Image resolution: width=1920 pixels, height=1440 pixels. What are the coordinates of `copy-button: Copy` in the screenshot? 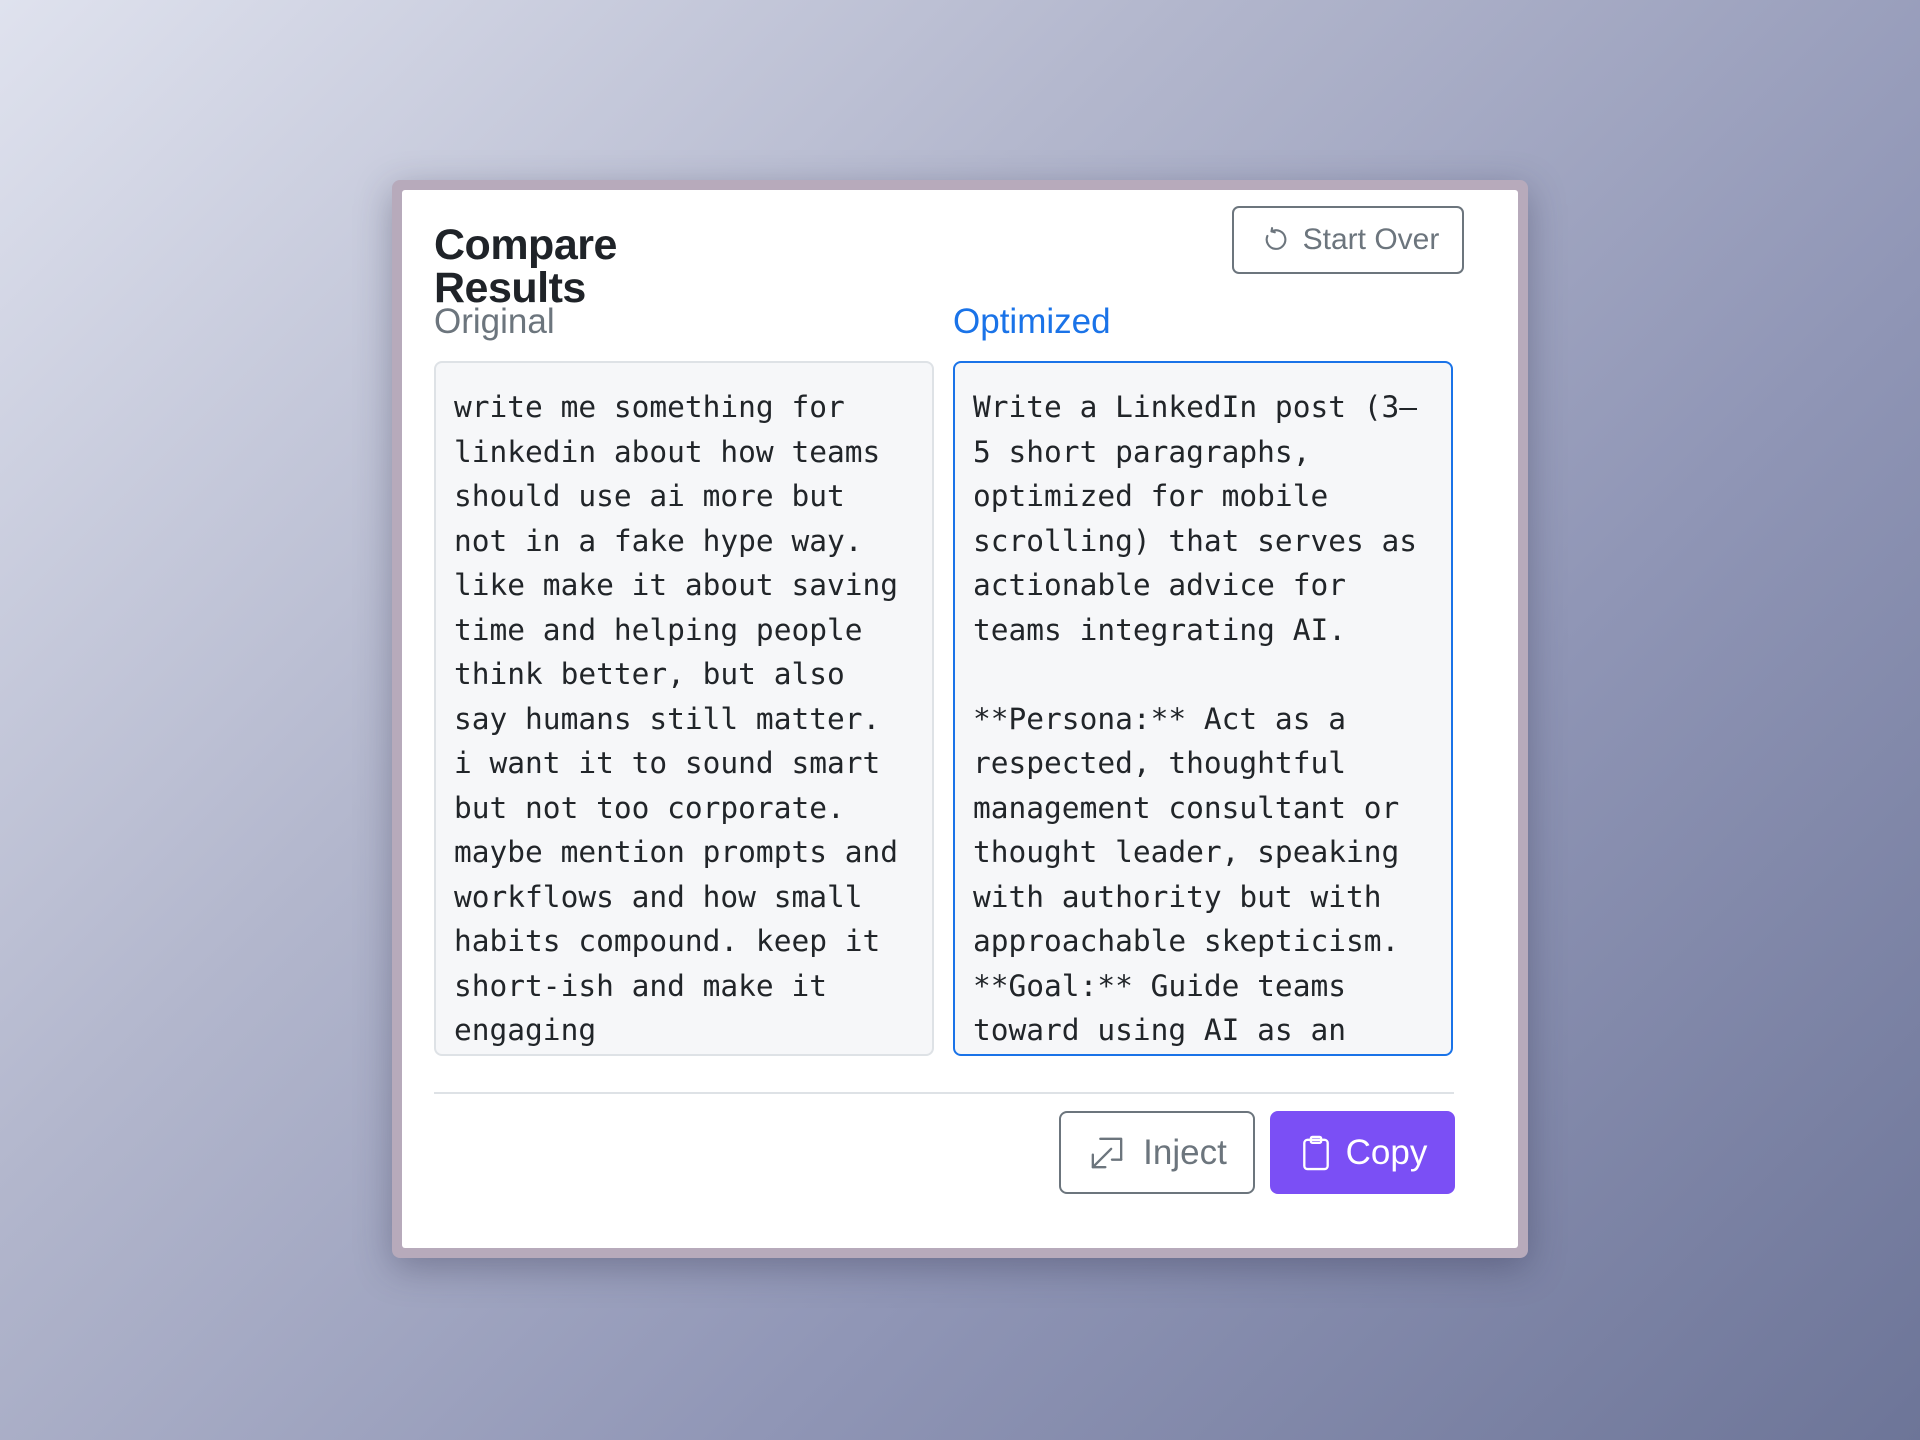 It's located at (1362, 1152).